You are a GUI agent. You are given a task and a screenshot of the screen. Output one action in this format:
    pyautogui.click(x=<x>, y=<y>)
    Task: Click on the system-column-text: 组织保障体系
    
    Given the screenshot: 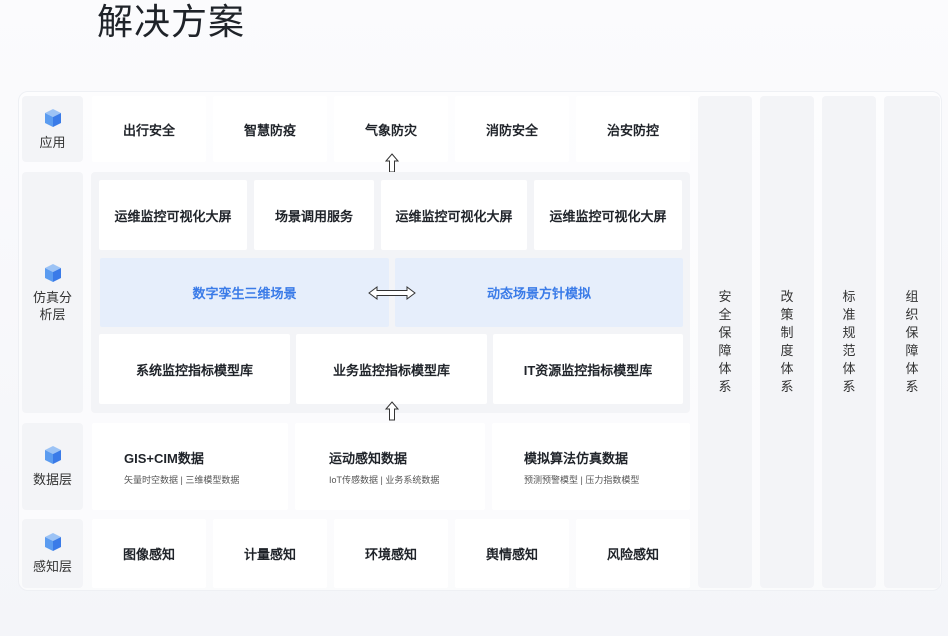 What is the action you would take?
    pyautogui.click(x=912, y=341)
    